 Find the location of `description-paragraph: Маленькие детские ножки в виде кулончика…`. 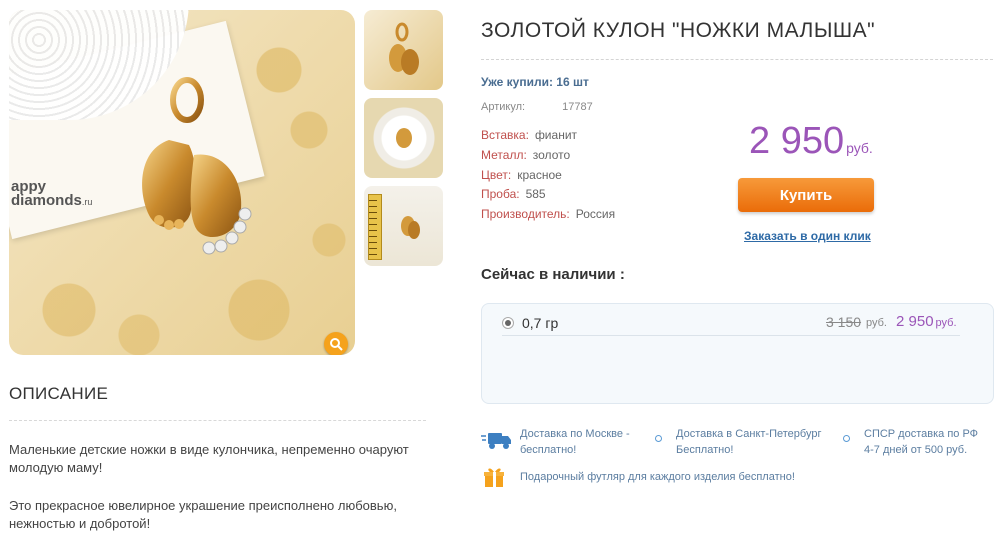

description-paragraph: Маленькие детские ножки в виде кулончика… is located at coordinates (209, 458).